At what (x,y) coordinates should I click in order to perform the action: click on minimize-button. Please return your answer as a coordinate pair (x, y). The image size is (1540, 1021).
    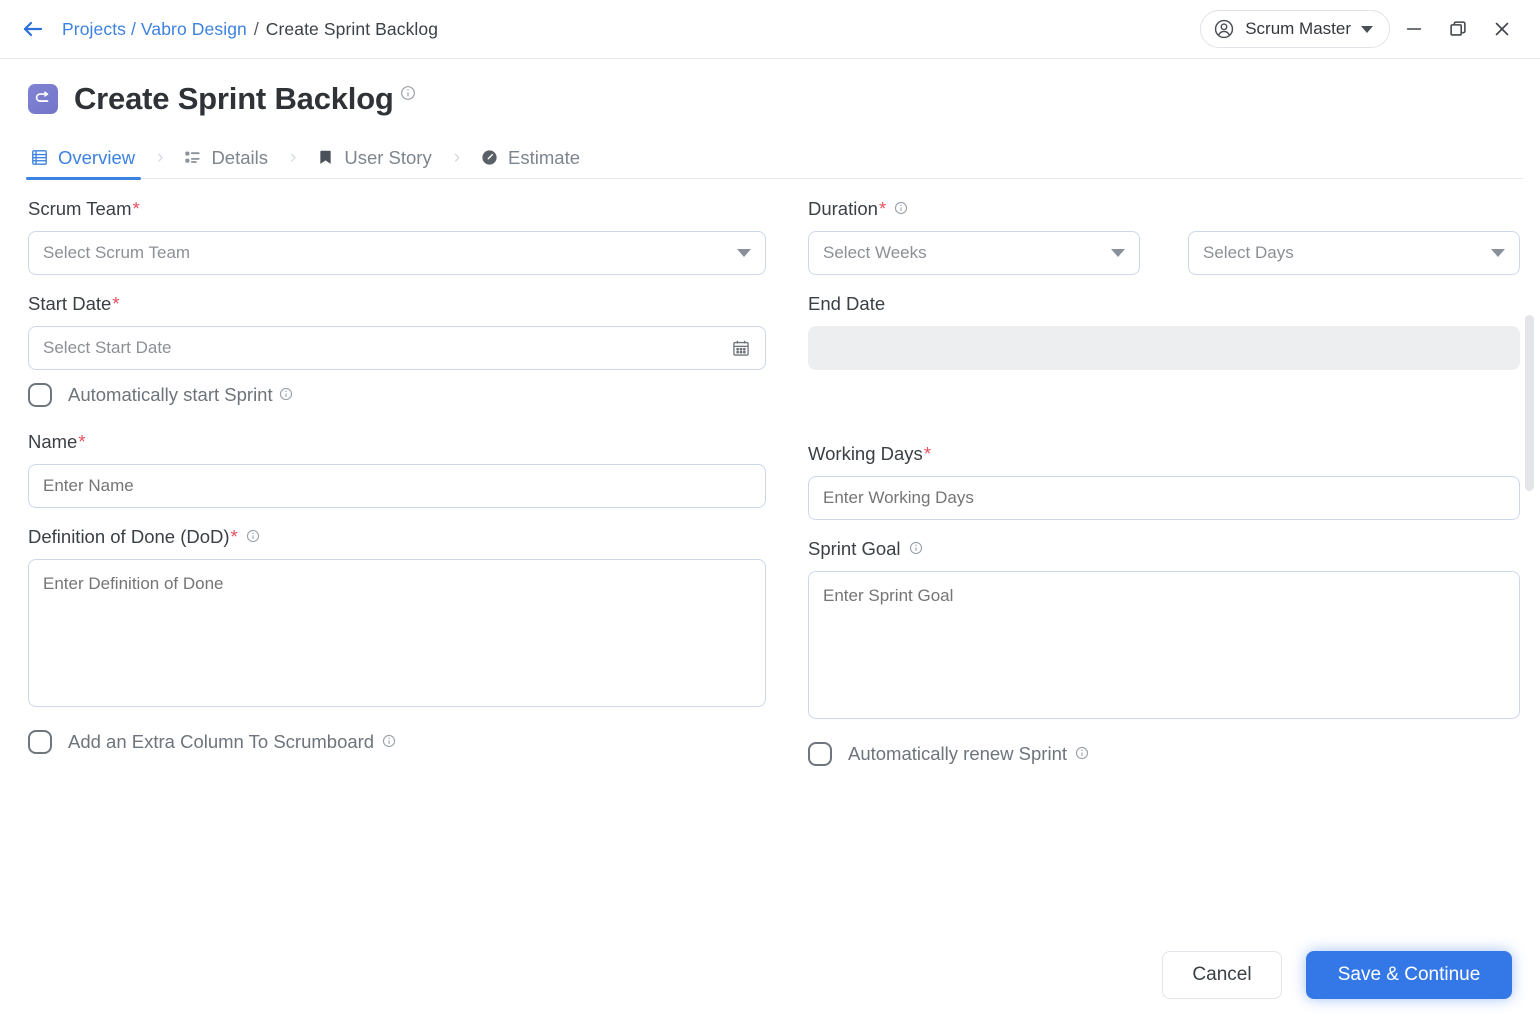
    Looking at the image, I should click on (1414, 29).